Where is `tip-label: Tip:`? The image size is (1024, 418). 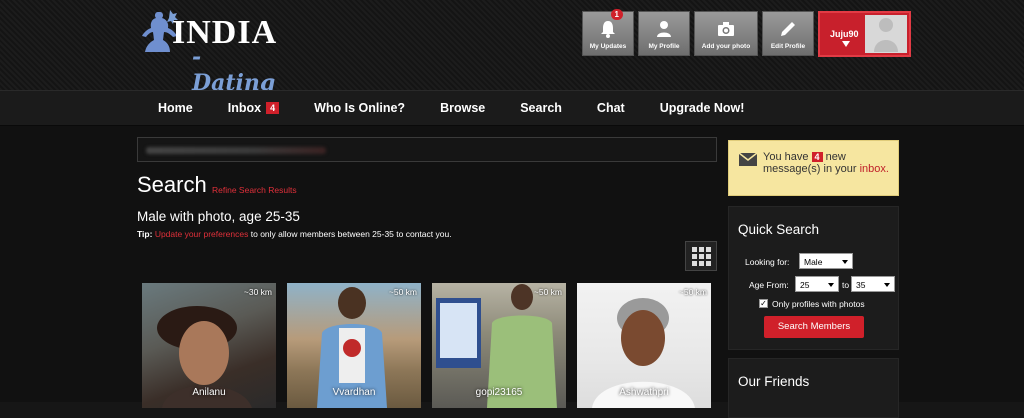
tip-label: Tip: is located at coordinates (145, 234).